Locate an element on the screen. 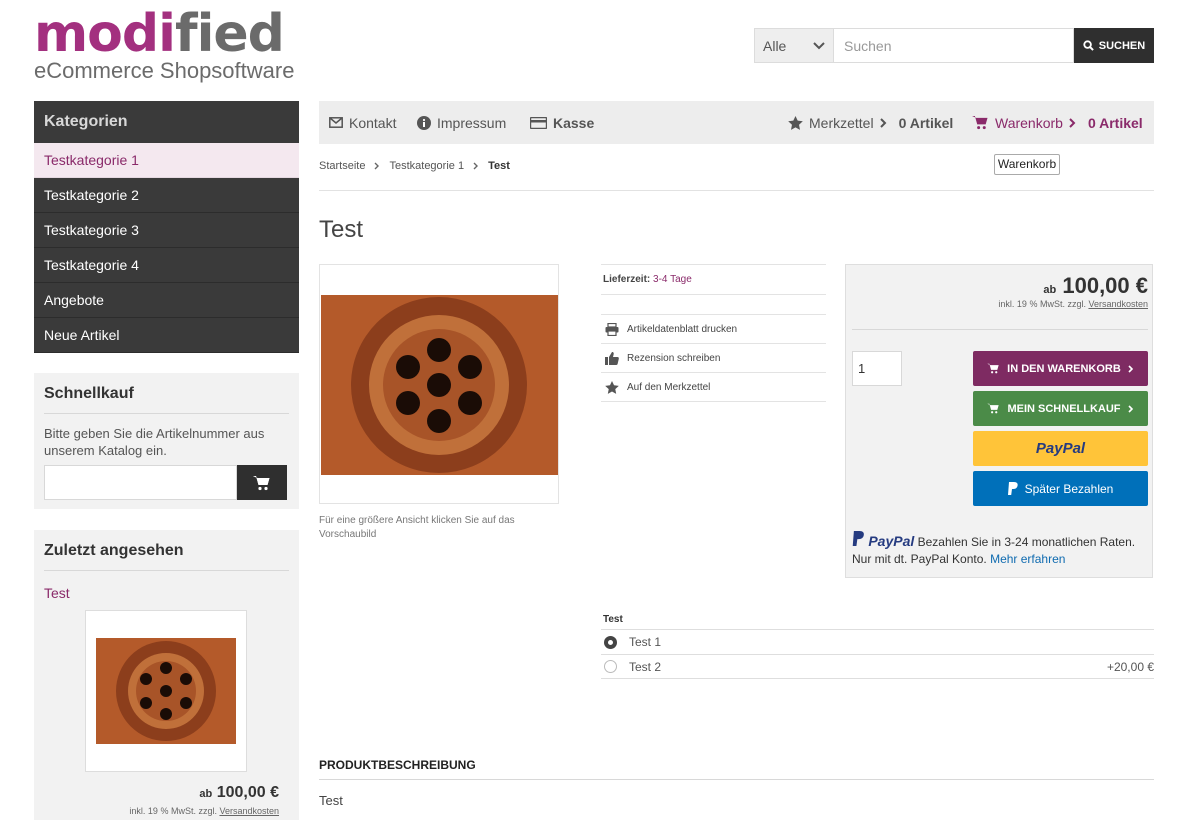 This screenshot has width=1189, height=820. nav-checkout: Kasse is located at coordinates (562, 122).